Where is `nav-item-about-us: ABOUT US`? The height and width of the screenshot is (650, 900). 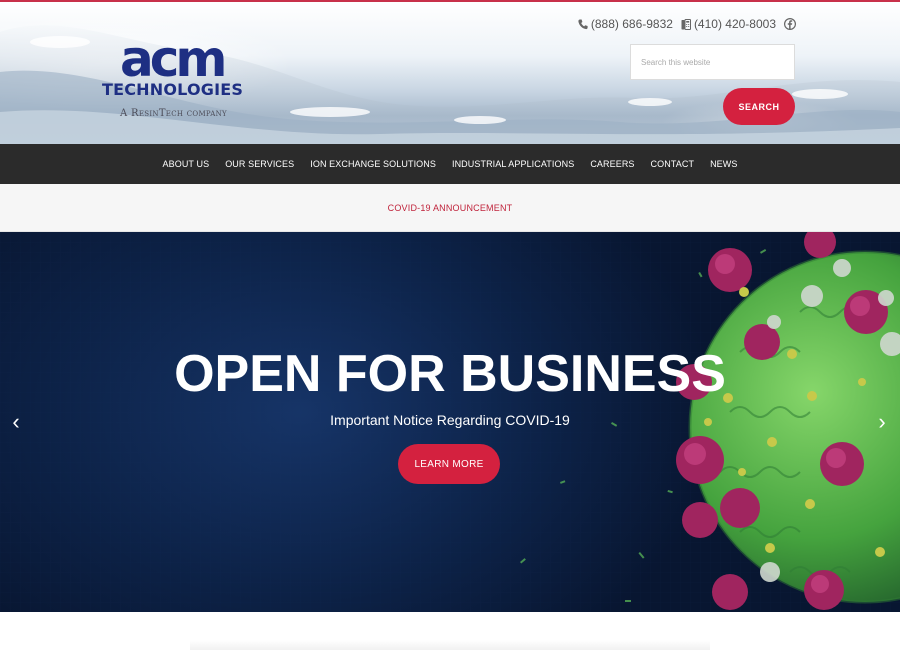
nav-item-about-us: ABOUT US is located at coordinates (186, 164).